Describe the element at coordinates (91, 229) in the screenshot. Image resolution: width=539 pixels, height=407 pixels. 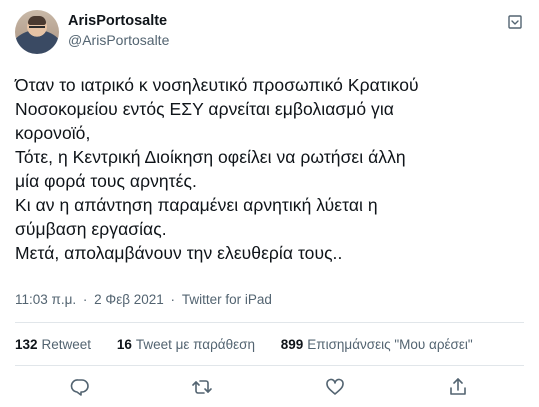
I see `tweet-line: σύμβαση εργασίας.` at that location.